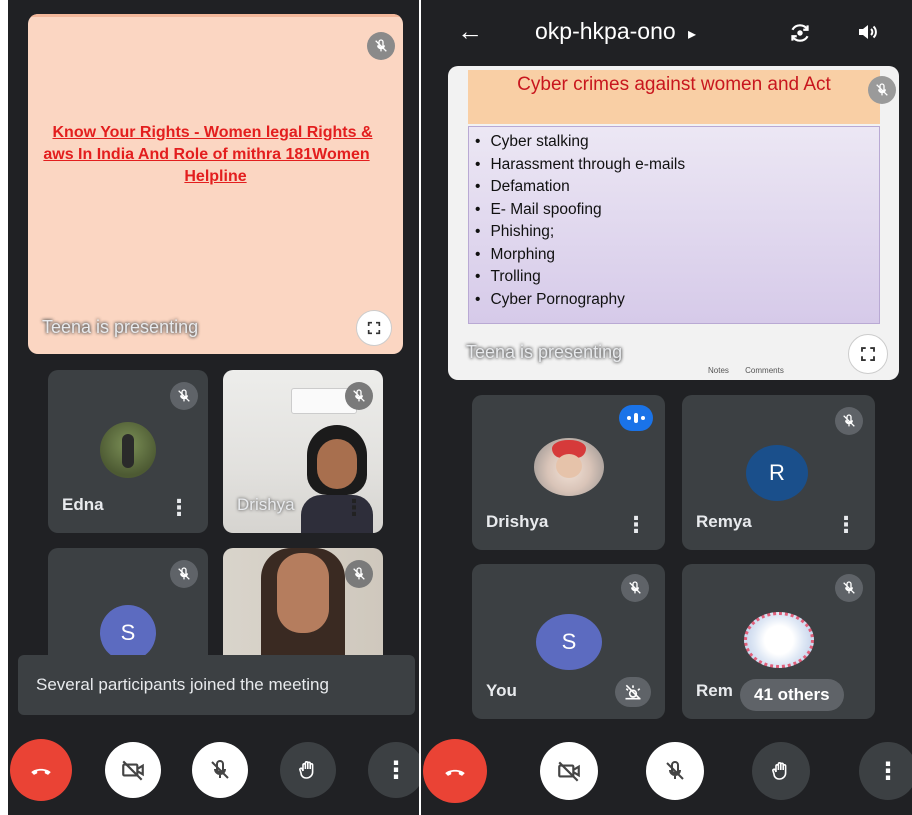  I want to click on comments-label: Comments, so click(764, 370).